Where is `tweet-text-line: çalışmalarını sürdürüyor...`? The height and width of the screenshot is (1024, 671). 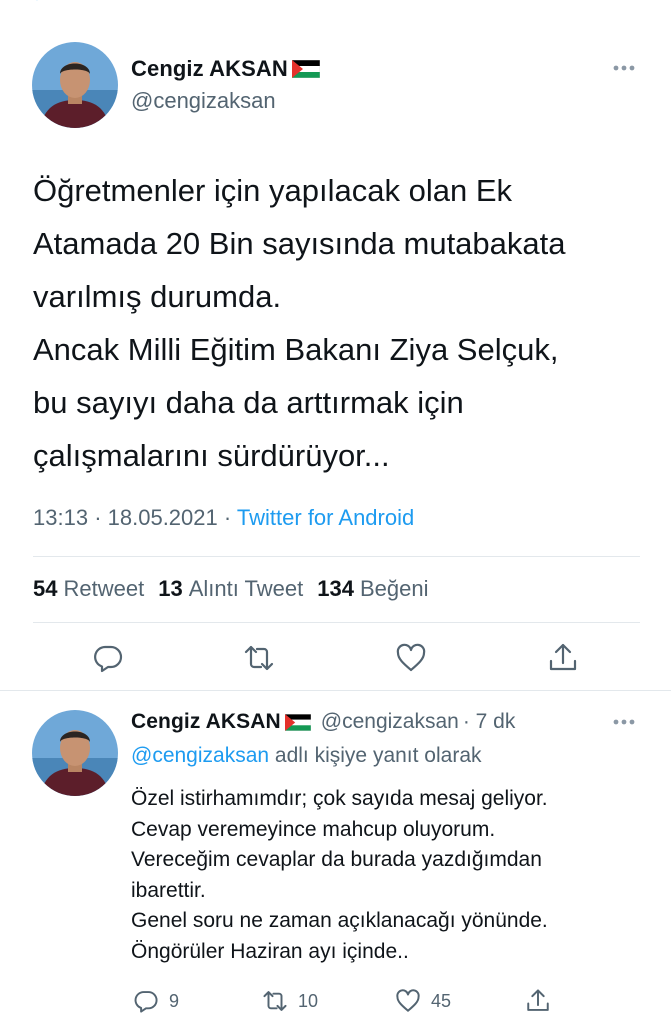
tweet-text-line: çalışmalarını sürdürüyor... is located at coordinates (211, 455).